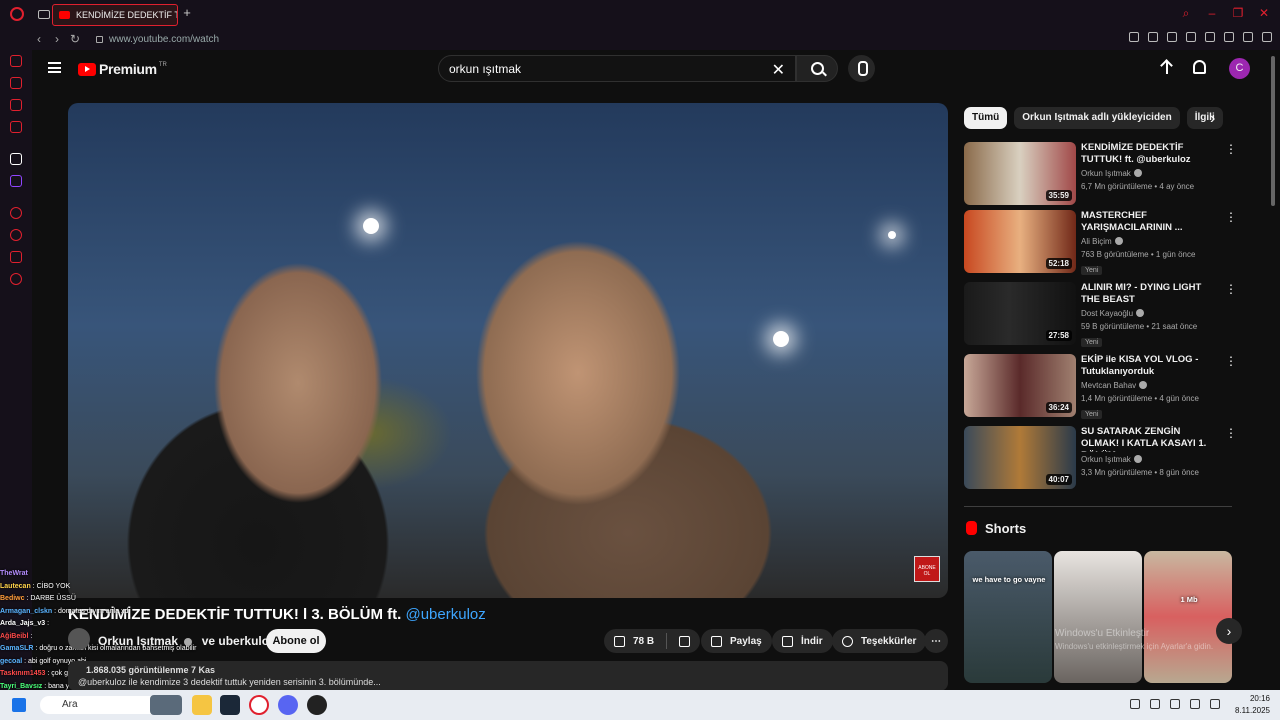 This screenshot has width=1280, height=720. I want to click on obs-icon, so click(317, 705).